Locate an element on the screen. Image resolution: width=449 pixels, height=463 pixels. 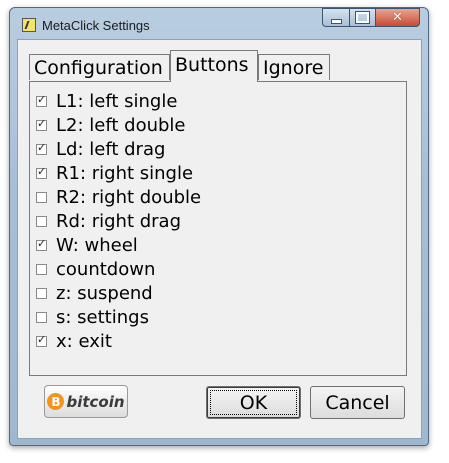
close-button: ✕ is located at coordinates (397, 17).